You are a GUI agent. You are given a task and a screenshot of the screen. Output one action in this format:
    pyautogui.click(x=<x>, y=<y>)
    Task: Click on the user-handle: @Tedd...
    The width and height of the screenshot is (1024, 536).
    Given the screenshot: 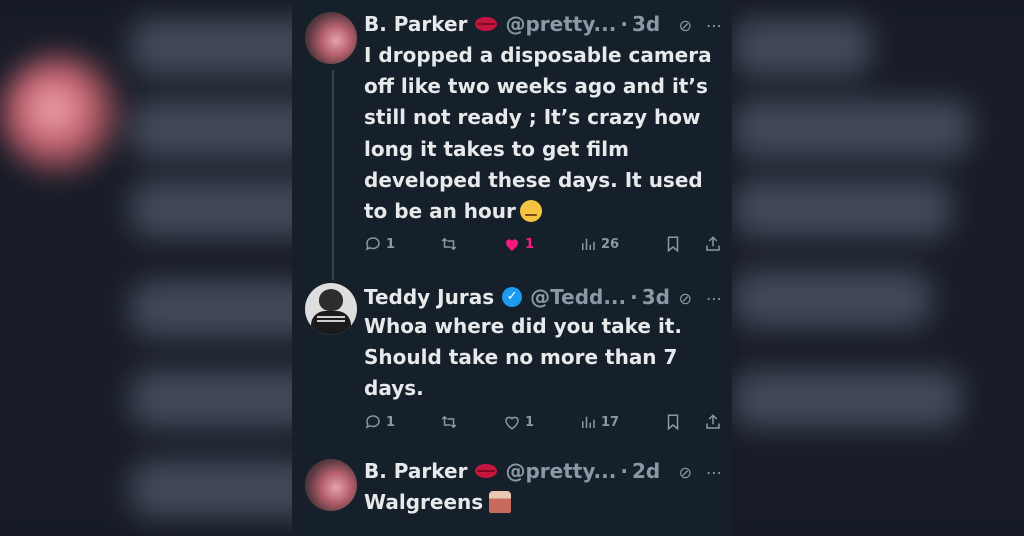 What is the action you would take?
    pyautogui.click(x=578, y=297)
    